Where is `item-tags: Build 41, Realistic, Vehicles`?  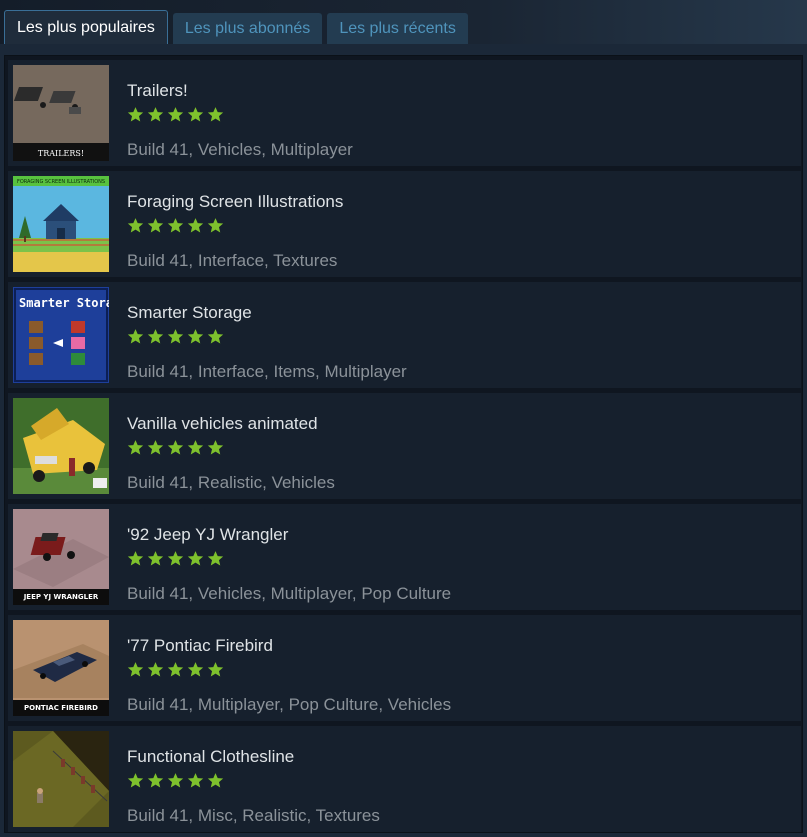
item-tags: Build 41, Realistic, Vehicles is located at coordinates (231, 482).